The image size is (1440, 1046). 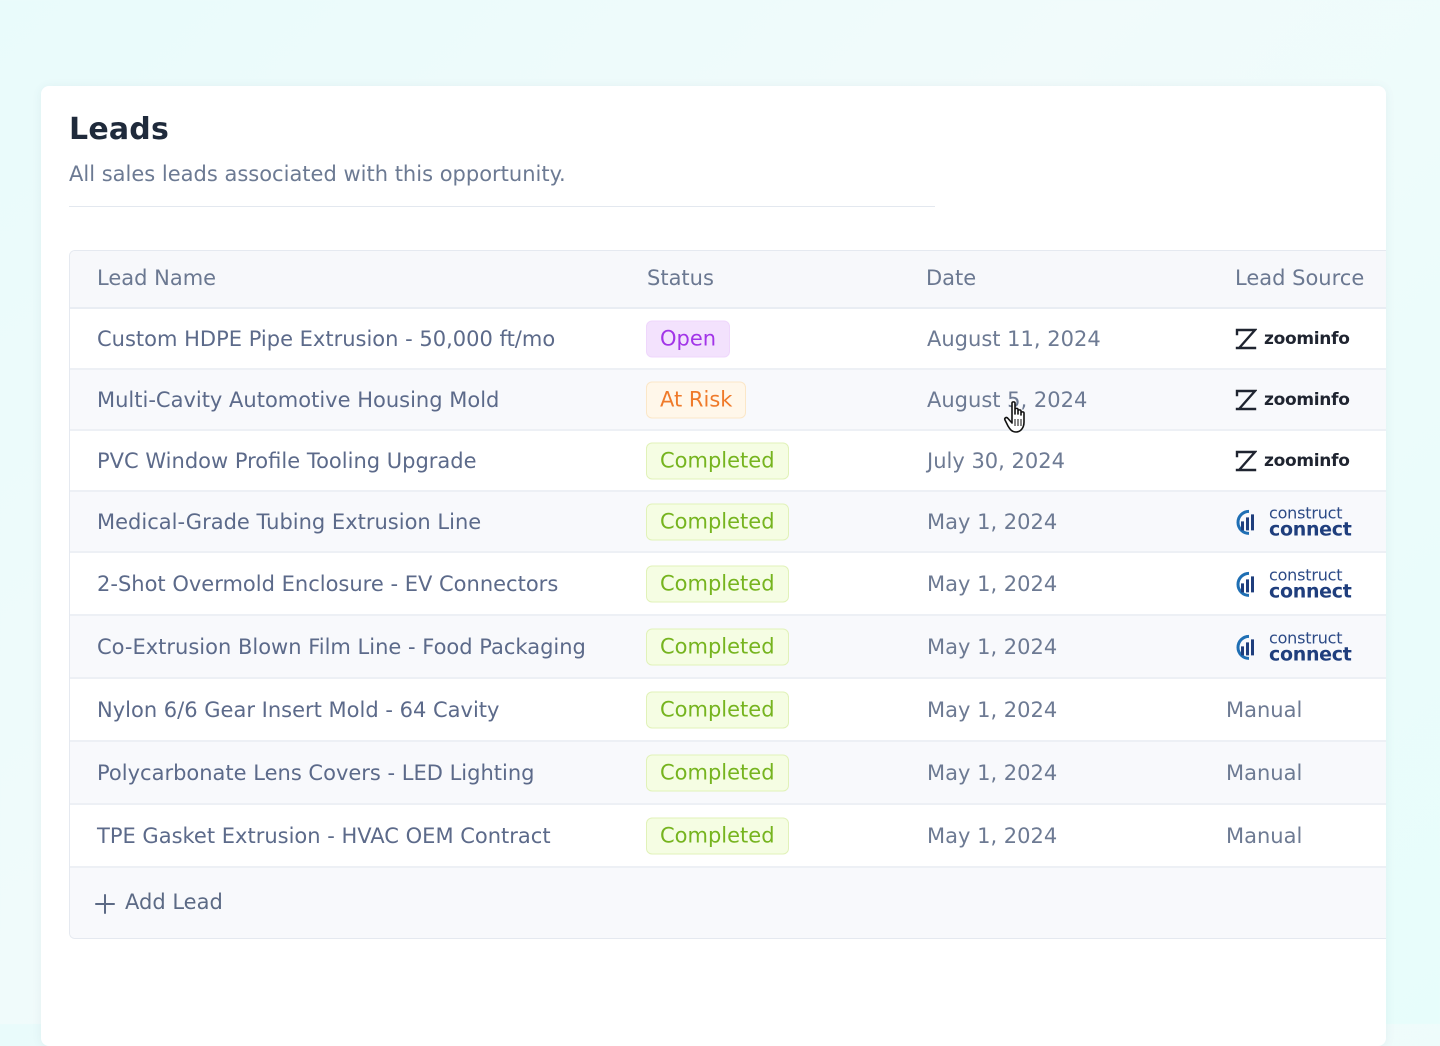 What do you see at coordinates (298, 400) in the screenshot?
I see `lead-name: Multi-Cavity Automotive Housing Mold` at bounding box center [298, 400].